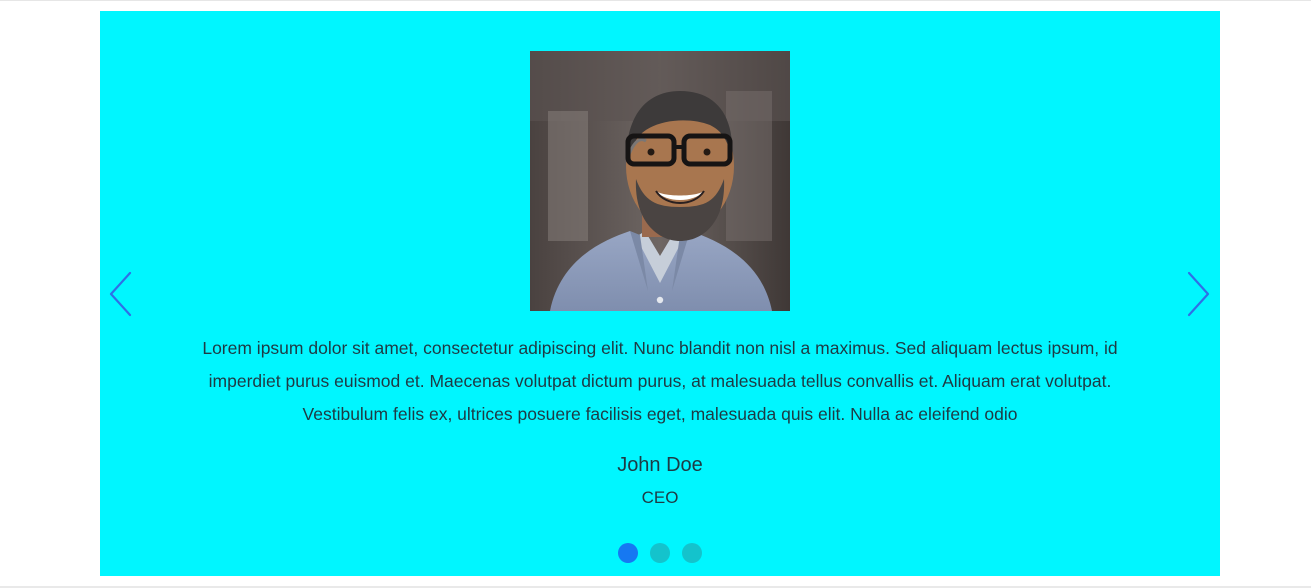  I want to click on slide-pagination, so click(661, 553).